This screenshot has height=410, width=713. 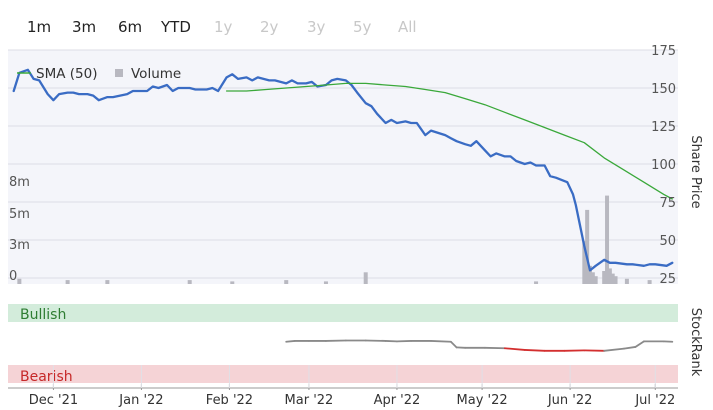 What do you see at coordinates (663, 127) in the screenshot?
I see `price-tick-label: 125` at bounding box center [663, 127].